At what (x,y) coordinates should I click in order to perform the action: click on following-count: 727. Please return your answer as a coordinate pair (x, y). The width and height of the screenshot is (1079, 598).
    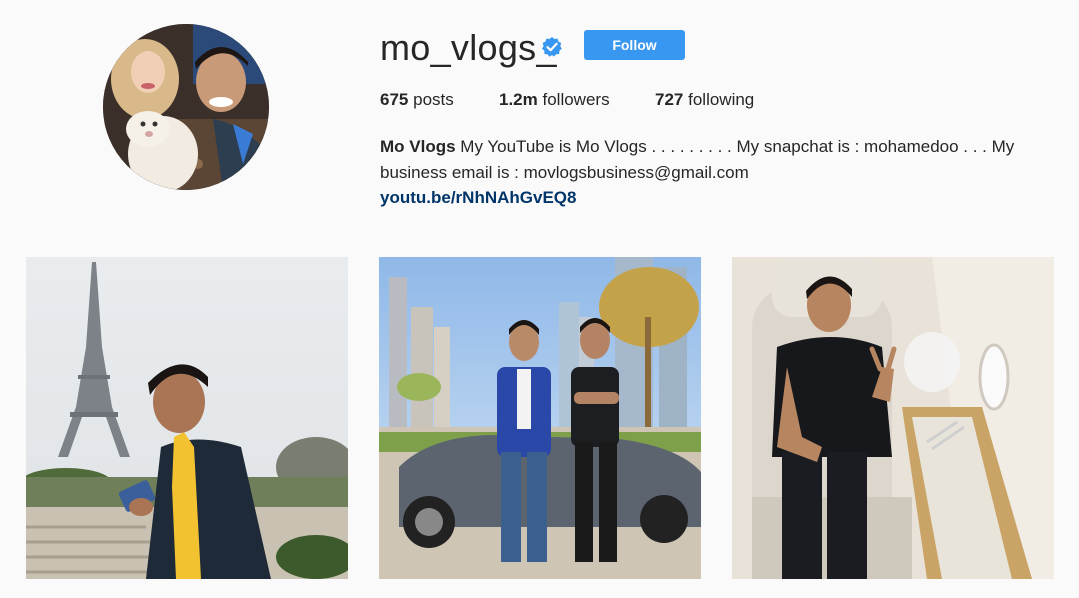
    Looking at the image, I should click on (669, 99).